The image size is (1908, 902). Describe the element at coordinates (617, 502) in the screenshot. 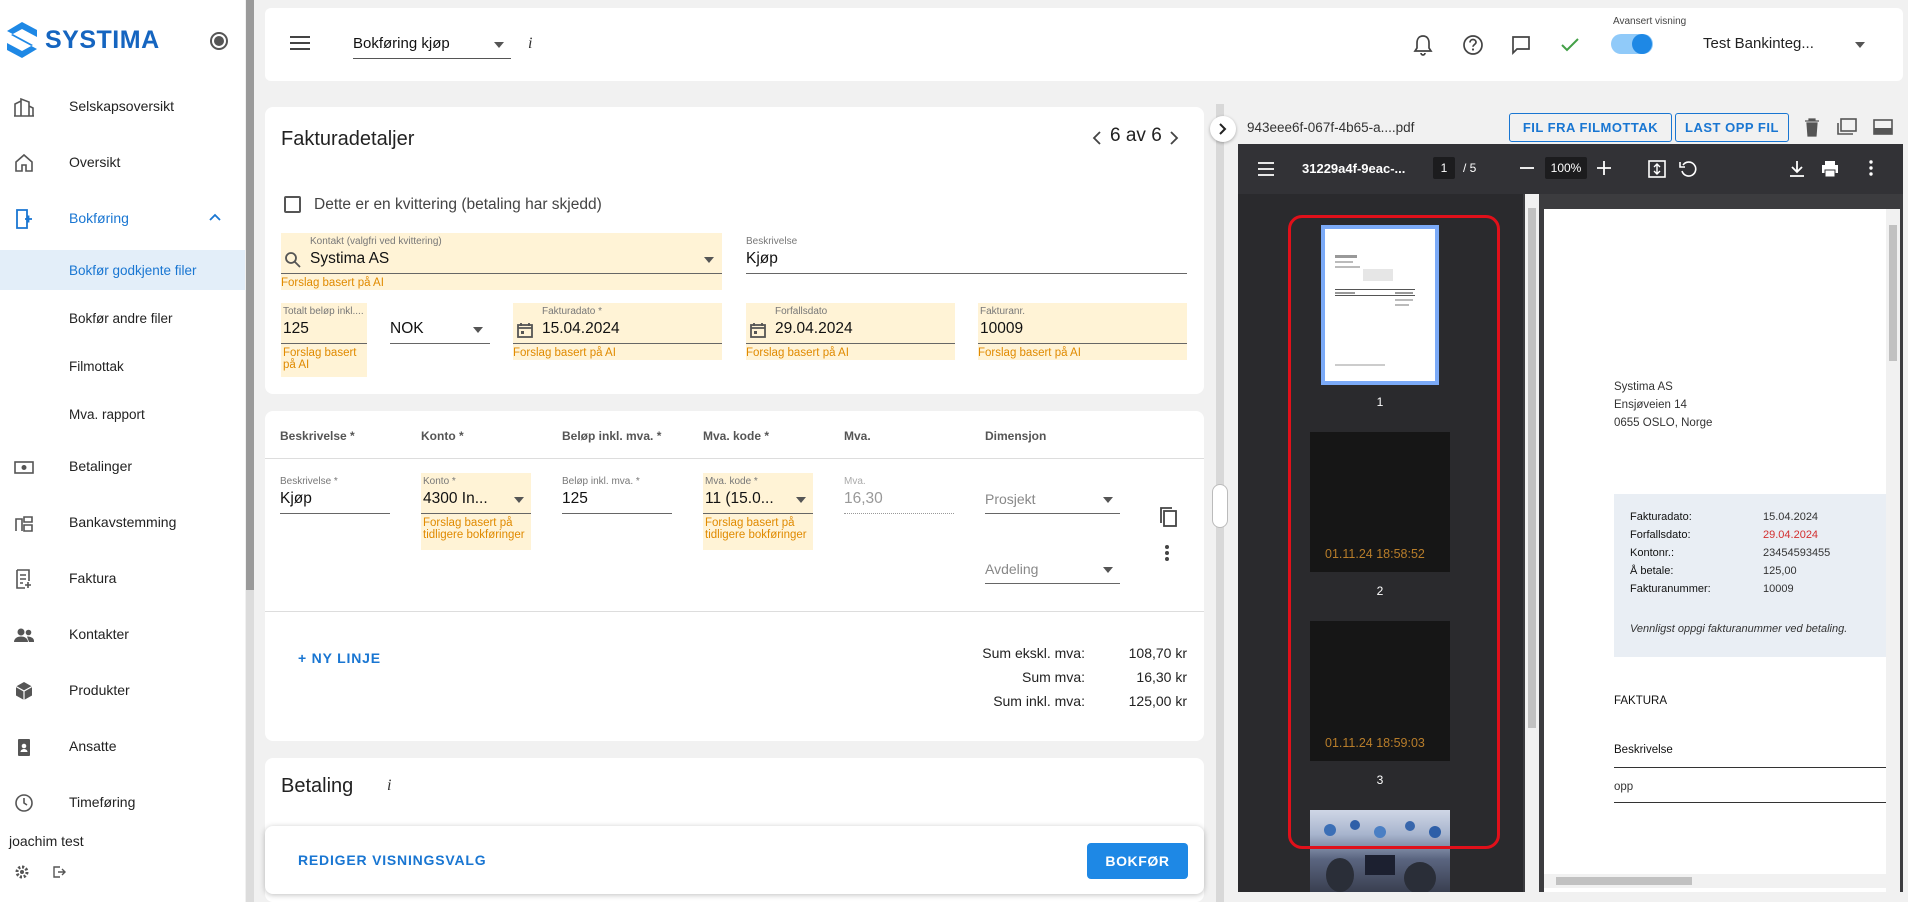

I see `line-amount-field: Beløp inkl. mva. * 125` at that location.